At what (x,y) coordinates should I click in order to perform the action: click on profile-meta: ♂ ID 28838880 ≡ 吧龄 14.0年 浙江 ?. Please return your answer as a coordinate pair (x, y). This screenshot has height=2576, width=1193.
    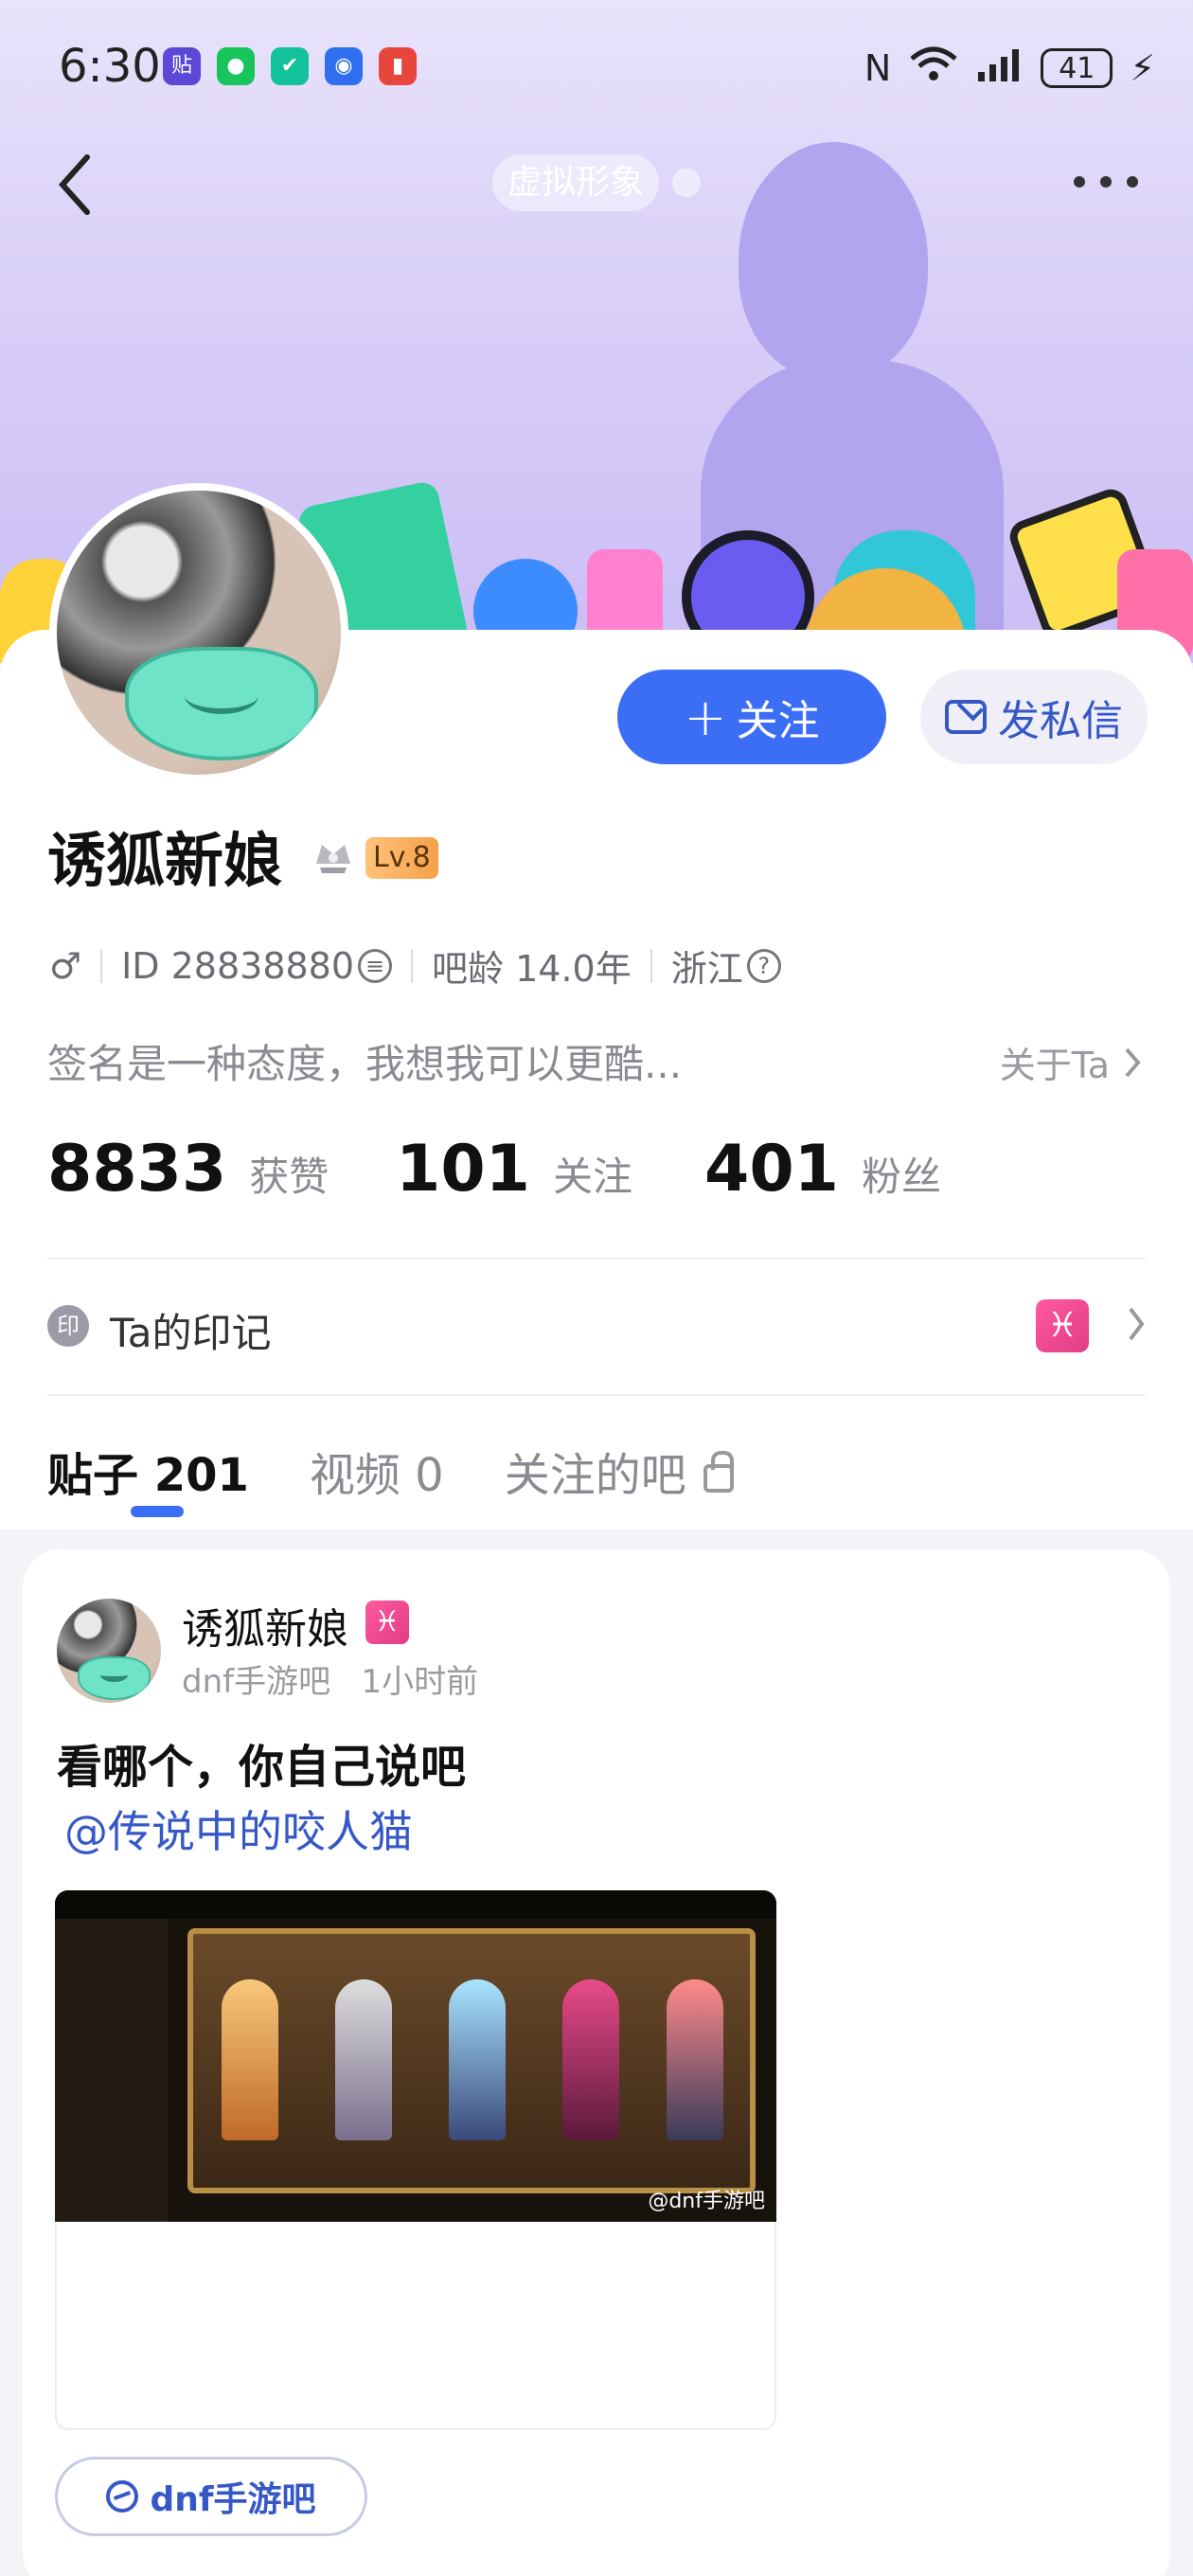
    Looking at the image, I should click on (415, 965).